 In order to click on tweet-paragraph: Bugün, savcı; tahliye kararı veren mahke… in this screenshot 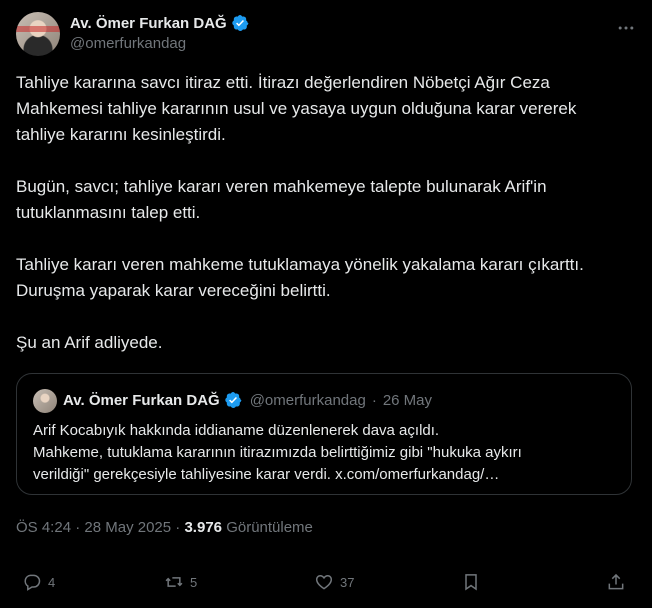, I will do `click(281, 199)`.